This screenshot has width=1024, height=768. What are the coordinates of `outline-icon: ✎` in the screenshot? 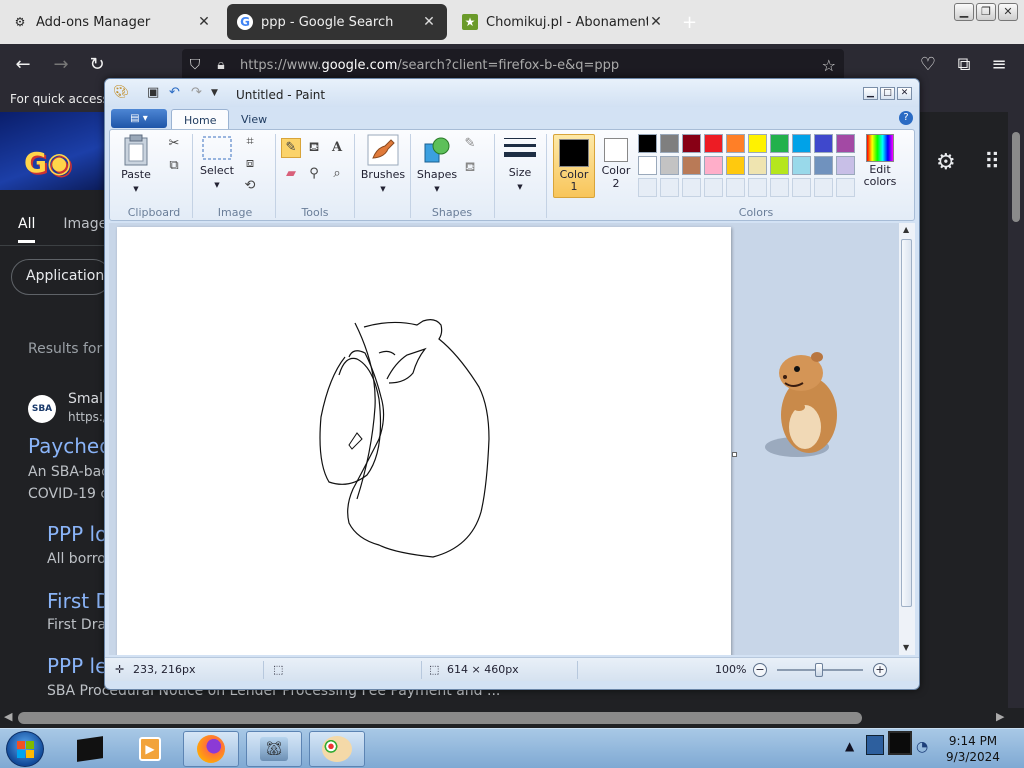 It's located at (470, 144).